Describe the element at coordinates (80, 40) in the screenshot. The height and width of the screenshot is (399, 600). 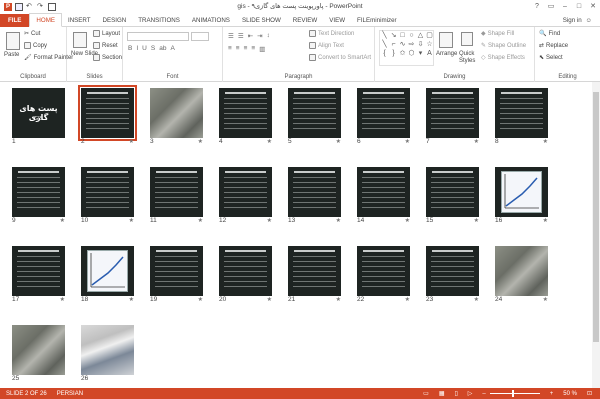
I see `new-slide-icon` at that location.